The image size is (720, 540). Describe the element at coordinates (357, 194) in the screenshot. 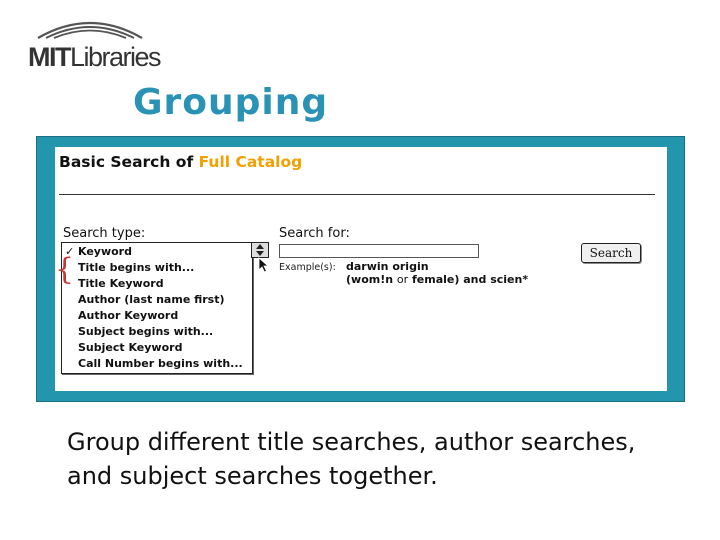

I see `divider` at that location.